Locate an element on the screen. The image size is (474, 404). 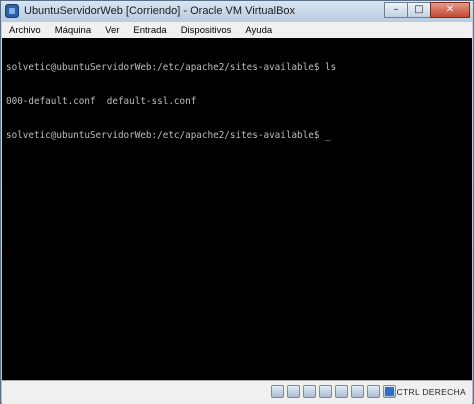
shared-folder-icon is located at coordinates (341, 391).